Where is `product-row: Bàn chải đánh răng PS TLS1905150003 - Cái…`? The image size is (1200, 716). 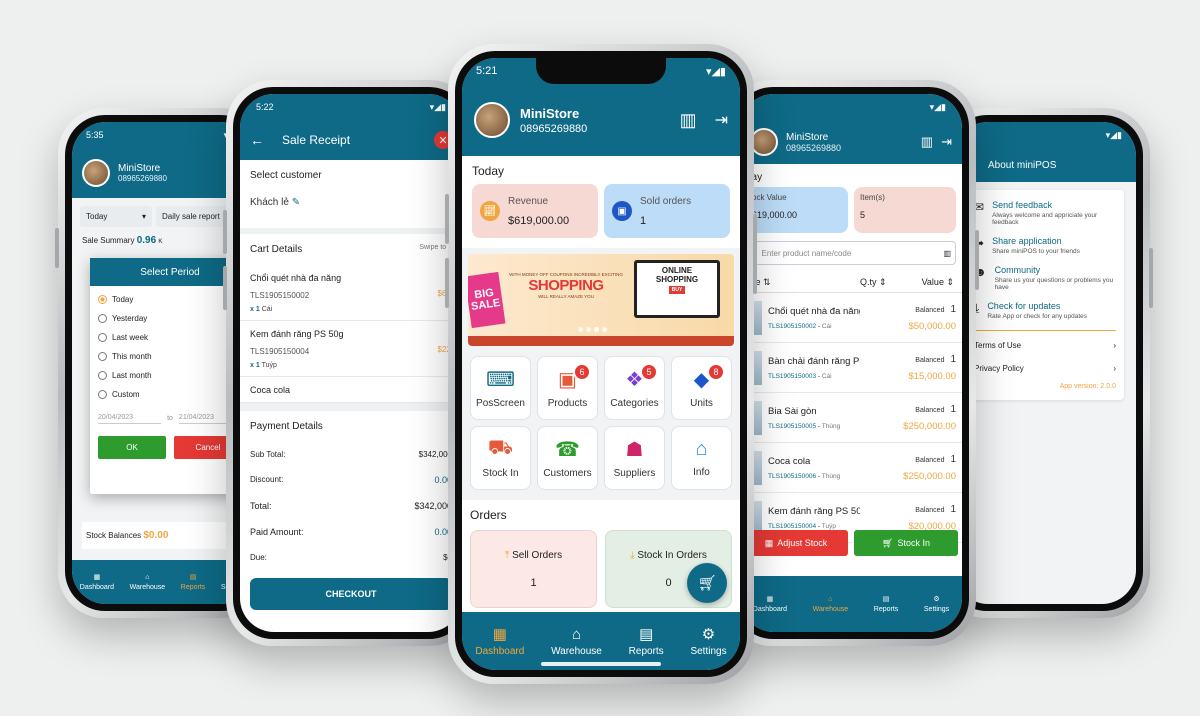
product-row: Bàn chải đánh răng PS TLS1905150003 - Cái… is located at coordinates (851, 368).